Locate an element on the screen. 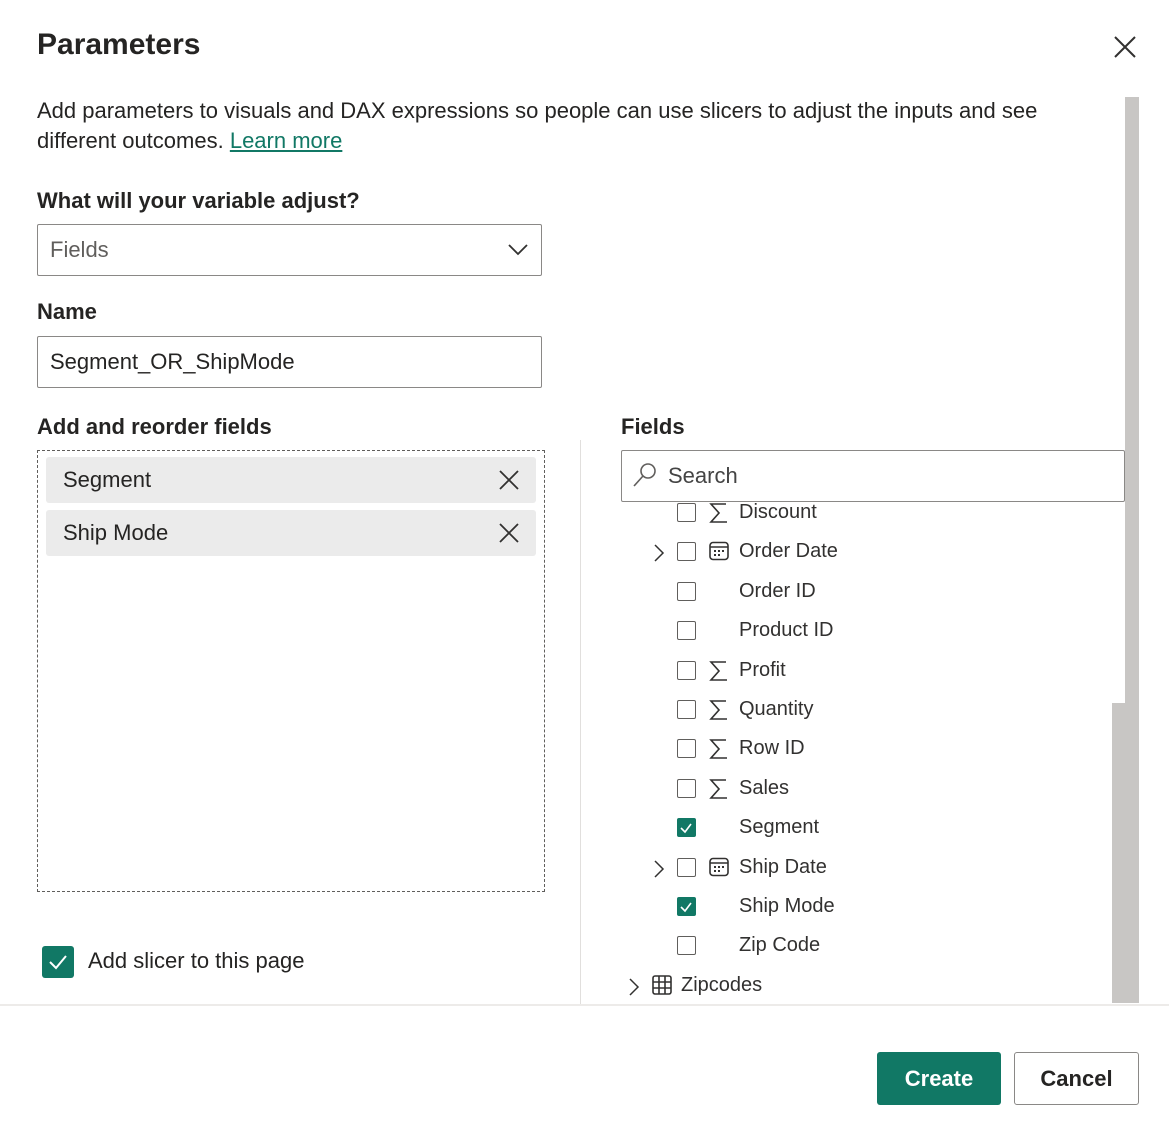  search-icon is located at coordinates (644, 475).